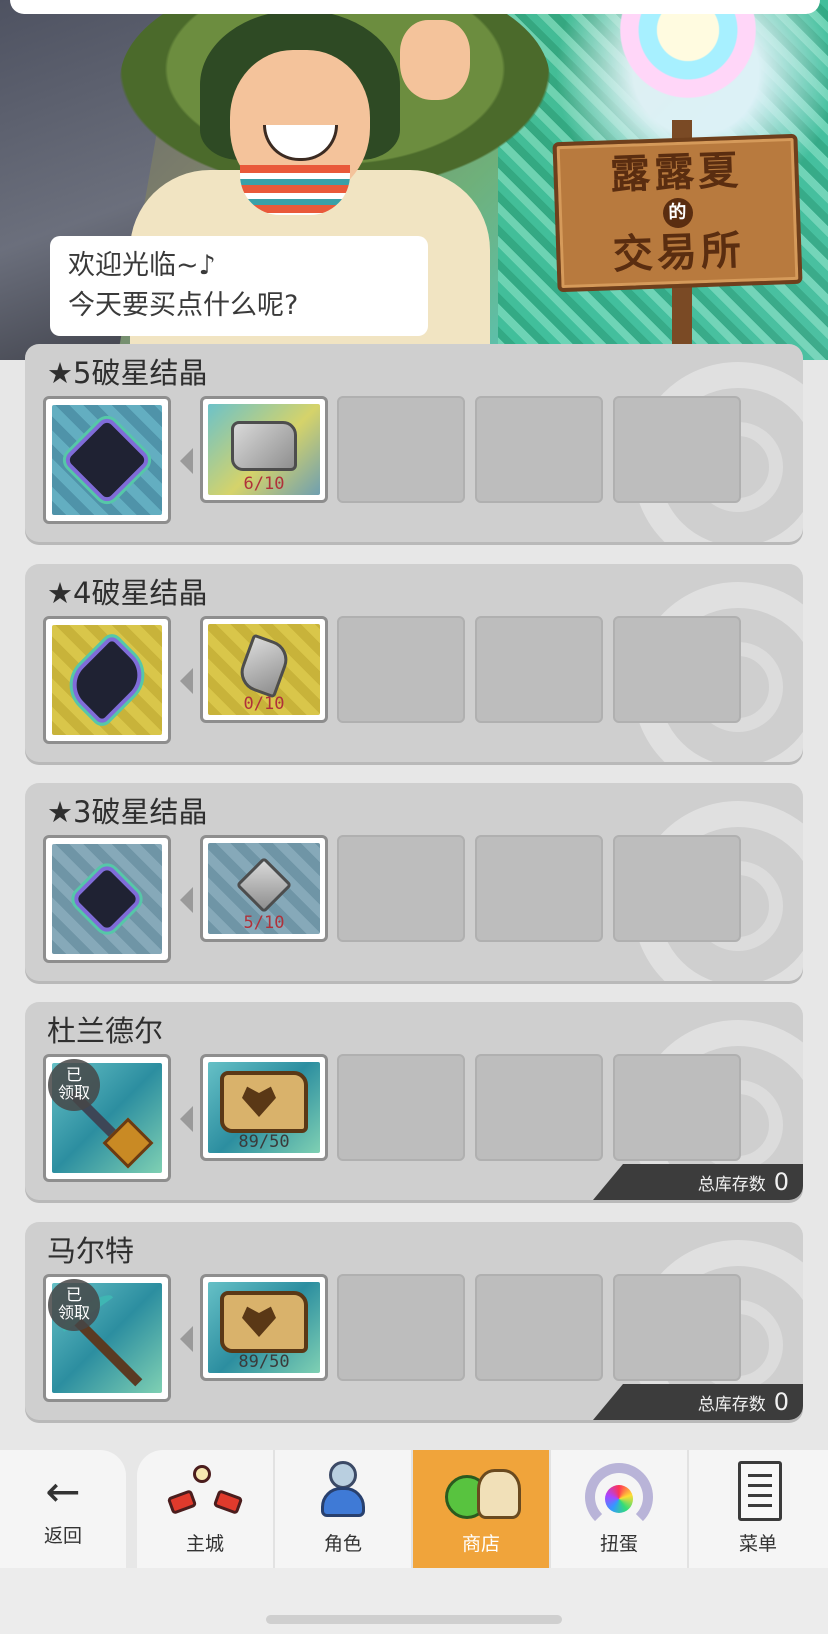 This screenshot has height=1634, width=828. I want to click on top-bar, so click(415, 7).